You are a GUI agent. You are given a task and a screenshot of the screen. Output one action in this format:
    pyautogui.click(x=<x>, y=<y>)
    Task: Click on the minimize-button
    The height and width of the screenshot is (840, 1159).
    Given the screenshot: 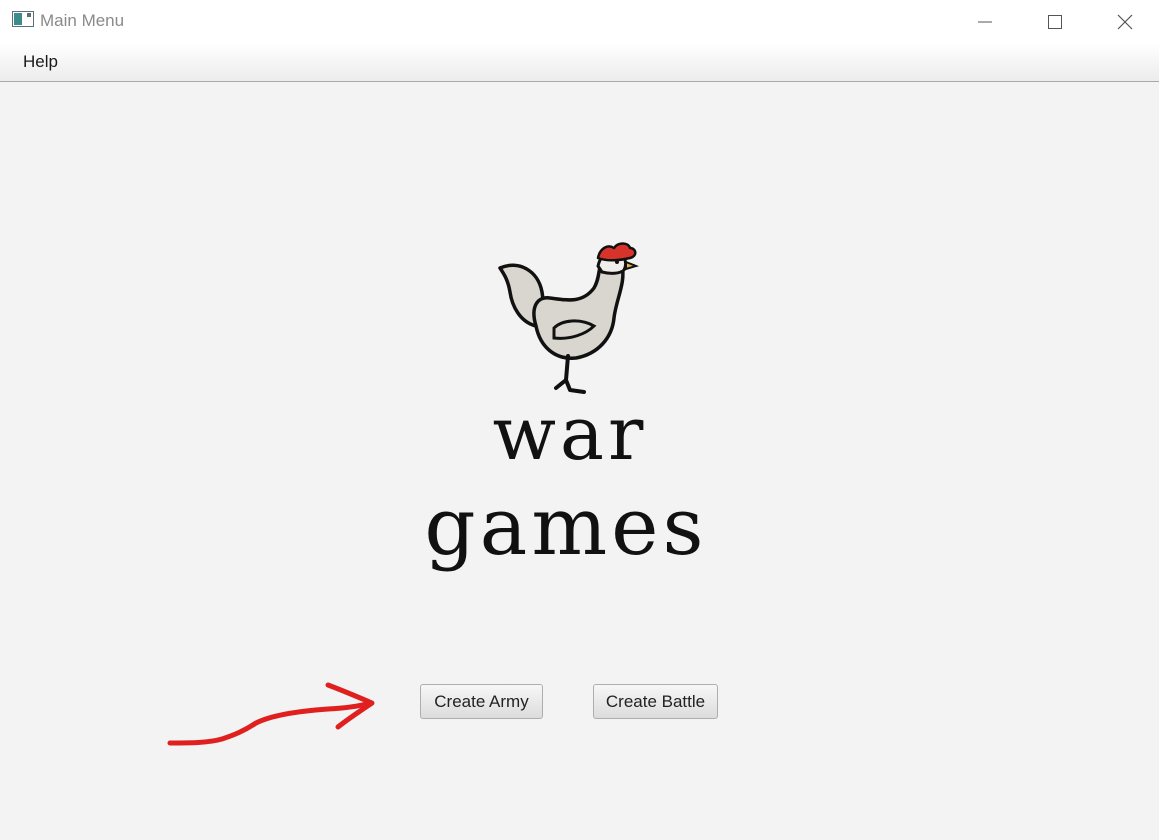 What is the action you would take?
    pyautogui.click(x=985, y=21)
    